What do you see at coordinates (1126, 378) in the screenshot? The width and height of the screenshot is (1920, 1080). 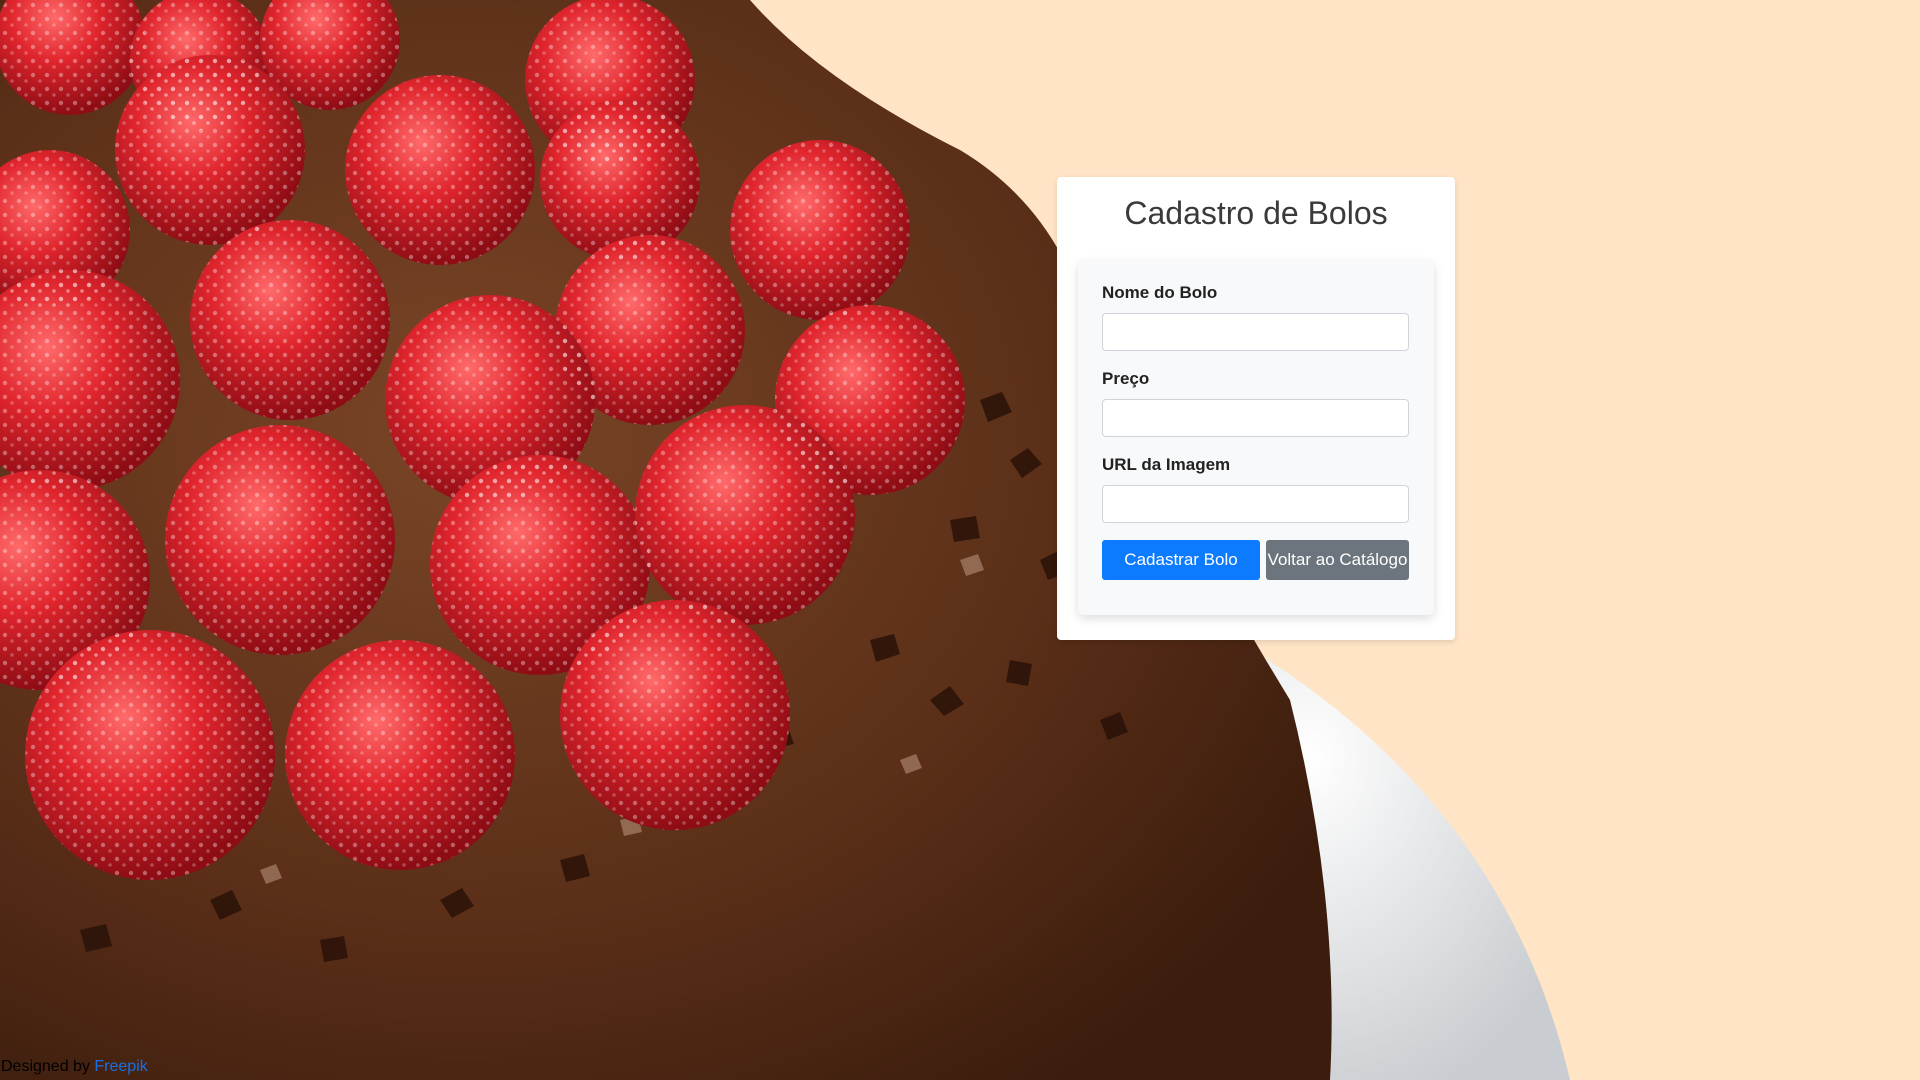 I see `price-label: Preço` at bounding box center [1126, 378].